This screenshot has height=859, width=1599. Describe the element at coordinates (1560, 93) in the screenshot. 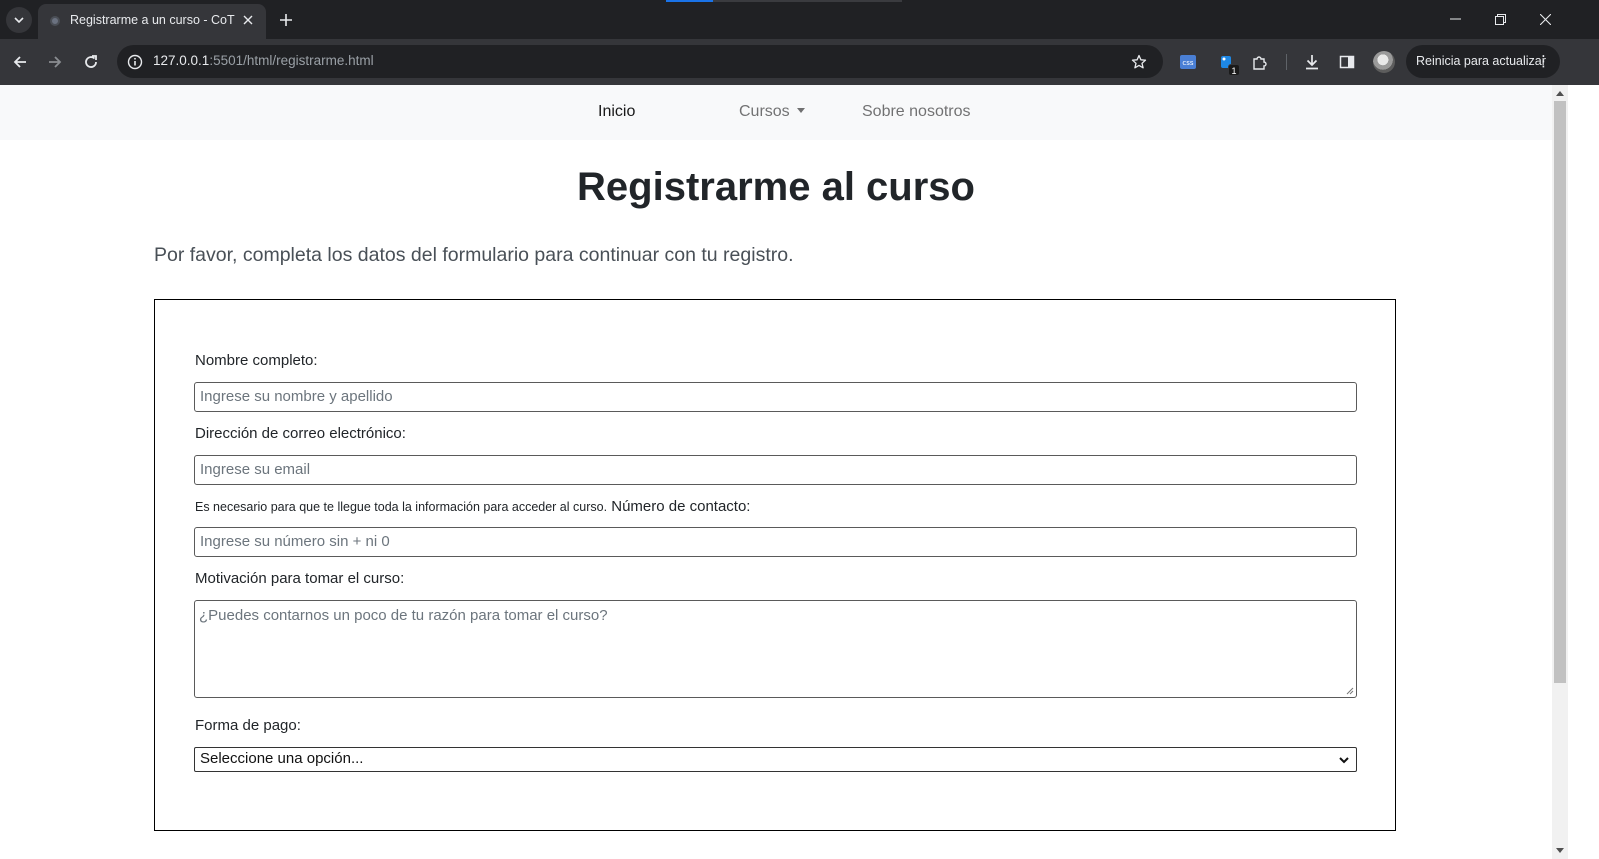

I see `scroll-up-icon` at that location.